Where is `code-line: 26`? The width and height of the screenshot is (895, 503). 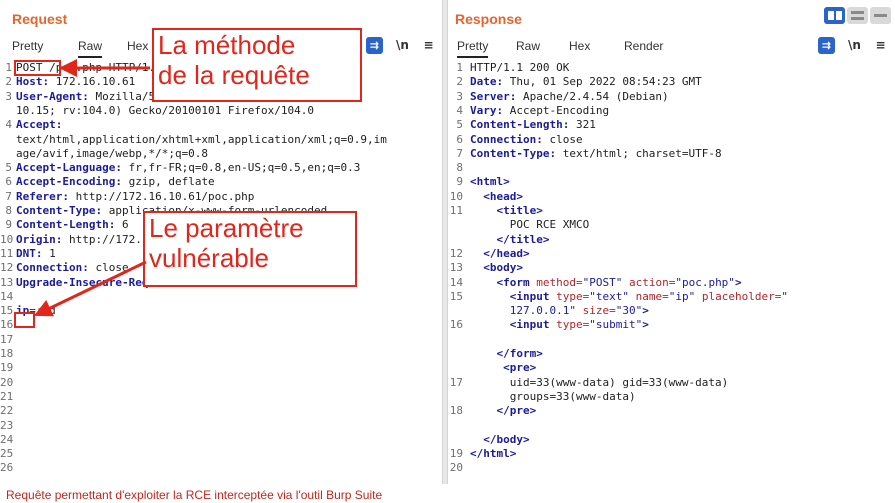 code-line: 26 is located at coordinates (221, 468).